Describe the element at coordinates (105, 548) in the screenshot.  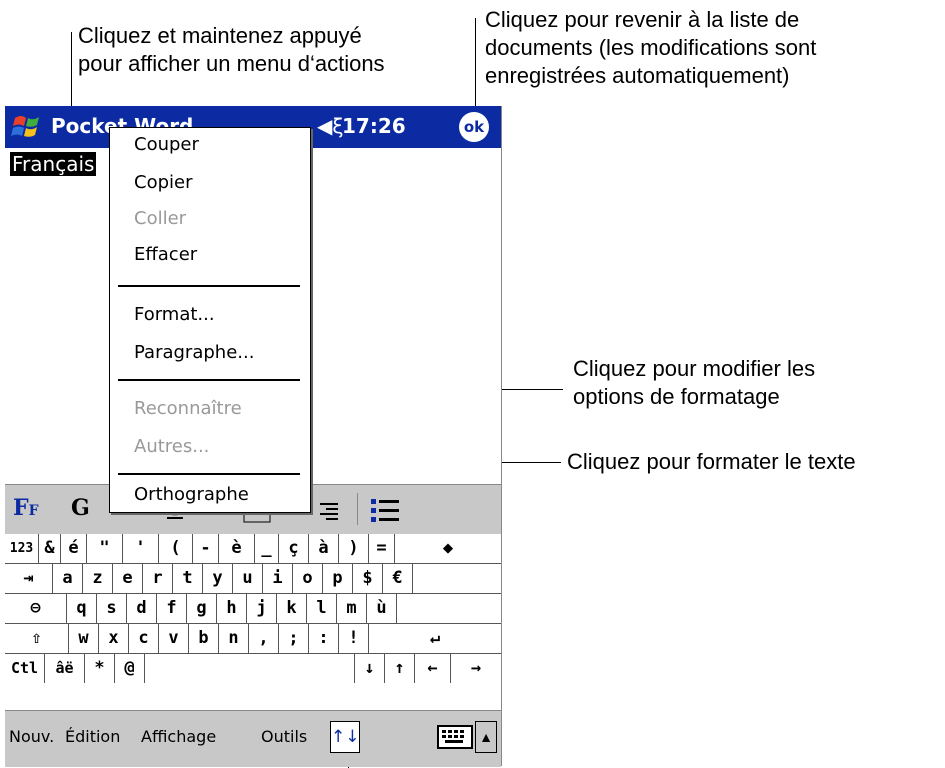
I see `key: "` at that location.